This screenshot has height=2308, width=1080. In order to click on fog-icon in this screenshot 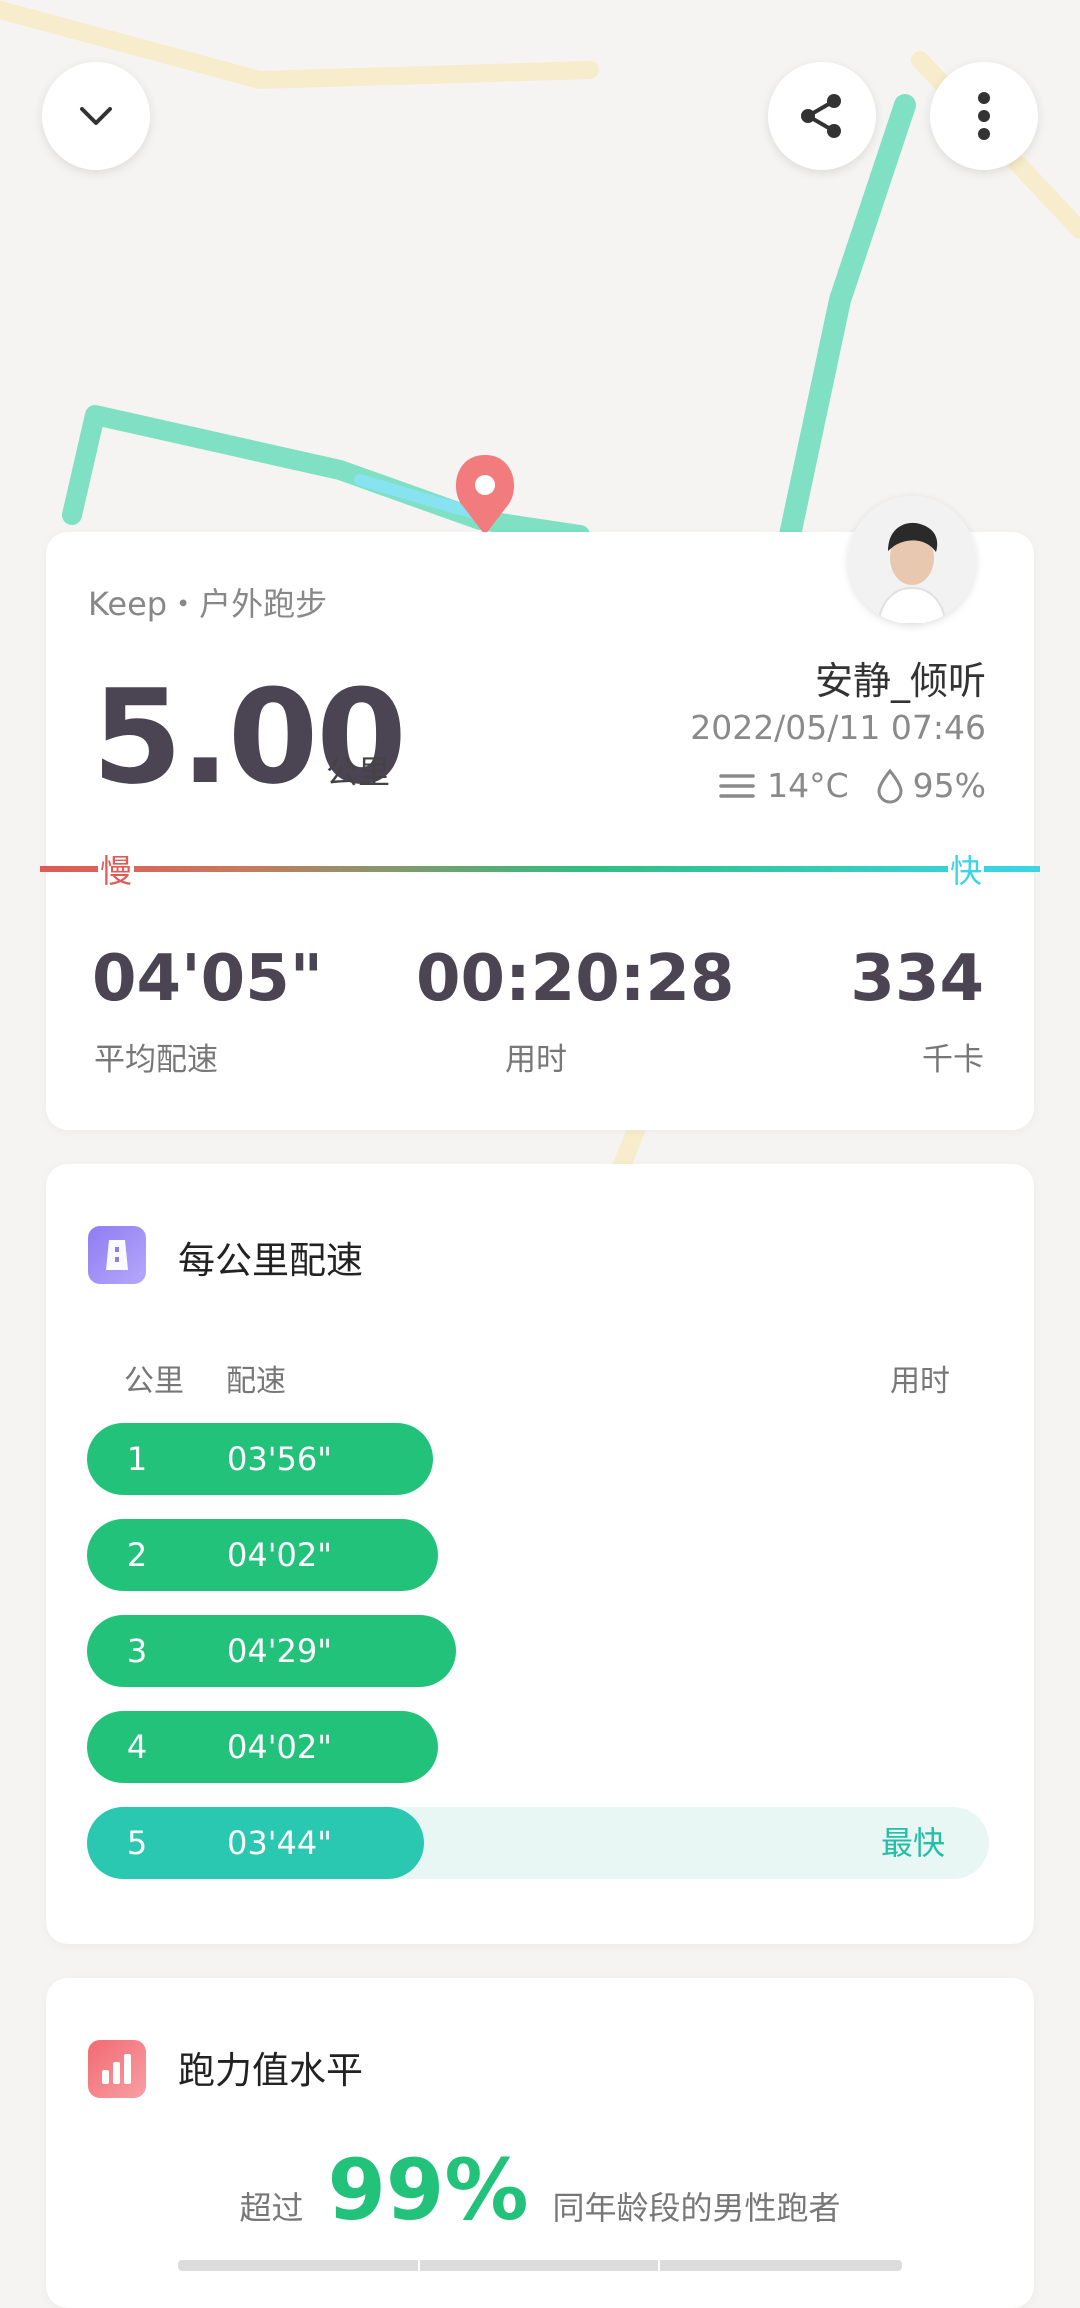, I will do `click(737, 785)`.